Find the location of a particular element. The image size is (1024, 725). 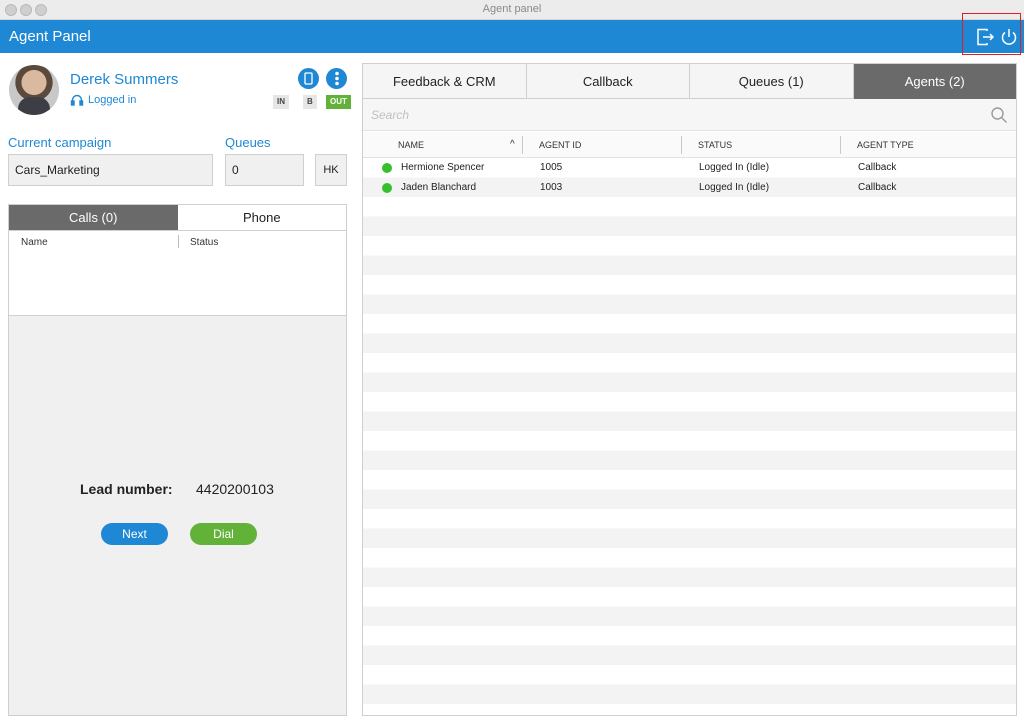

agent-login-status: Logged in is located at coordinates (103, 100).